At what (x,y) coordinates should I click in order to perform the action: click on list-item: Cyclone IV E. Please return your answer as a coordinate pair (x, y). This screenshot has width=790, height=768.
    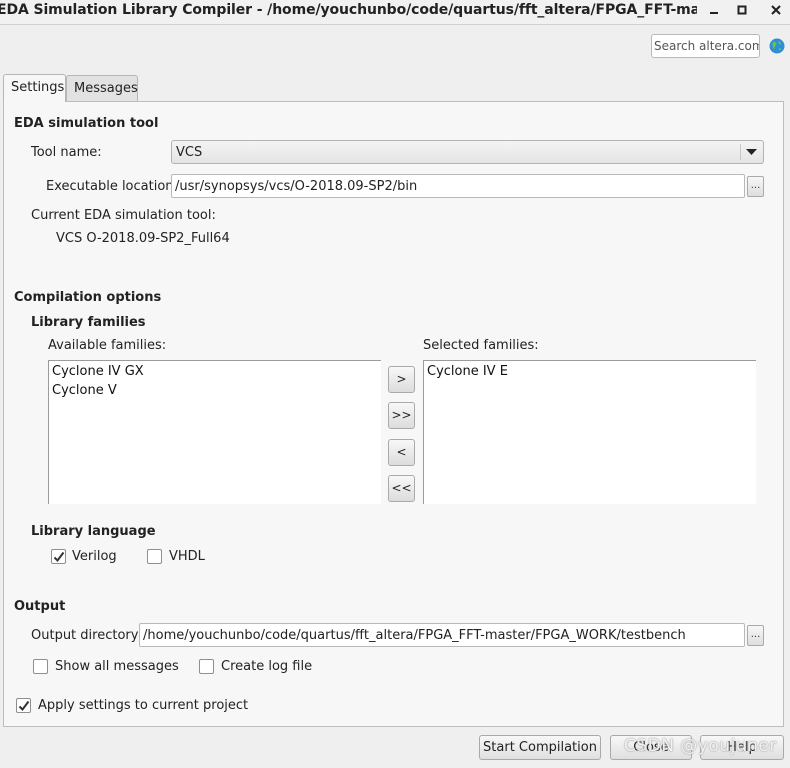
    Looking at the image, I should click on (590, 371).